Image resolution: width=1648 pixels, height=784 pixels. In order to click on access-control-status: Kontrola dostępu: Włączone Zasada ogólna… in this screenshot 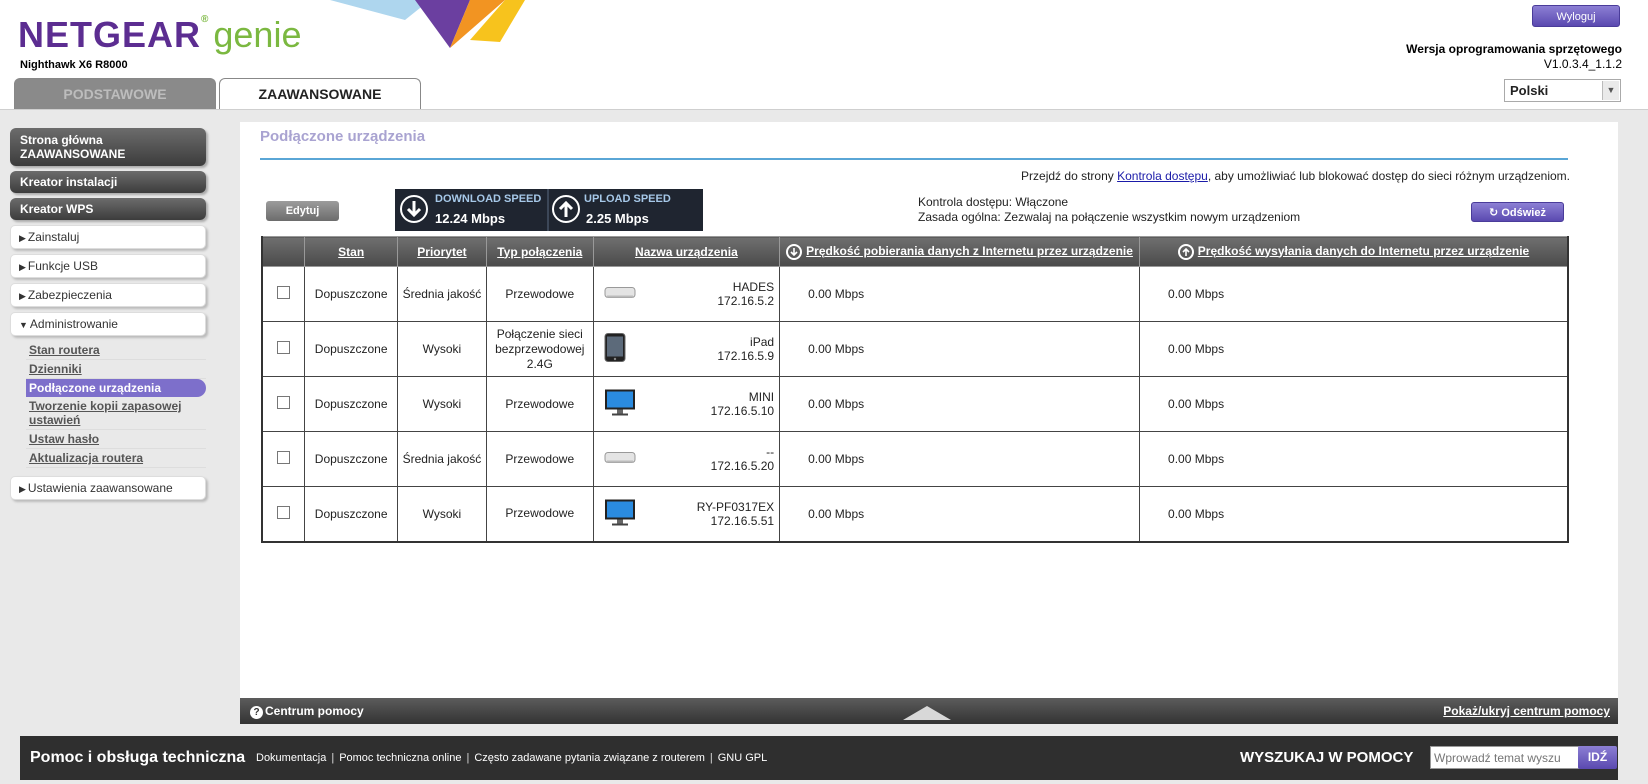, I will do `click(1109, 210)`.